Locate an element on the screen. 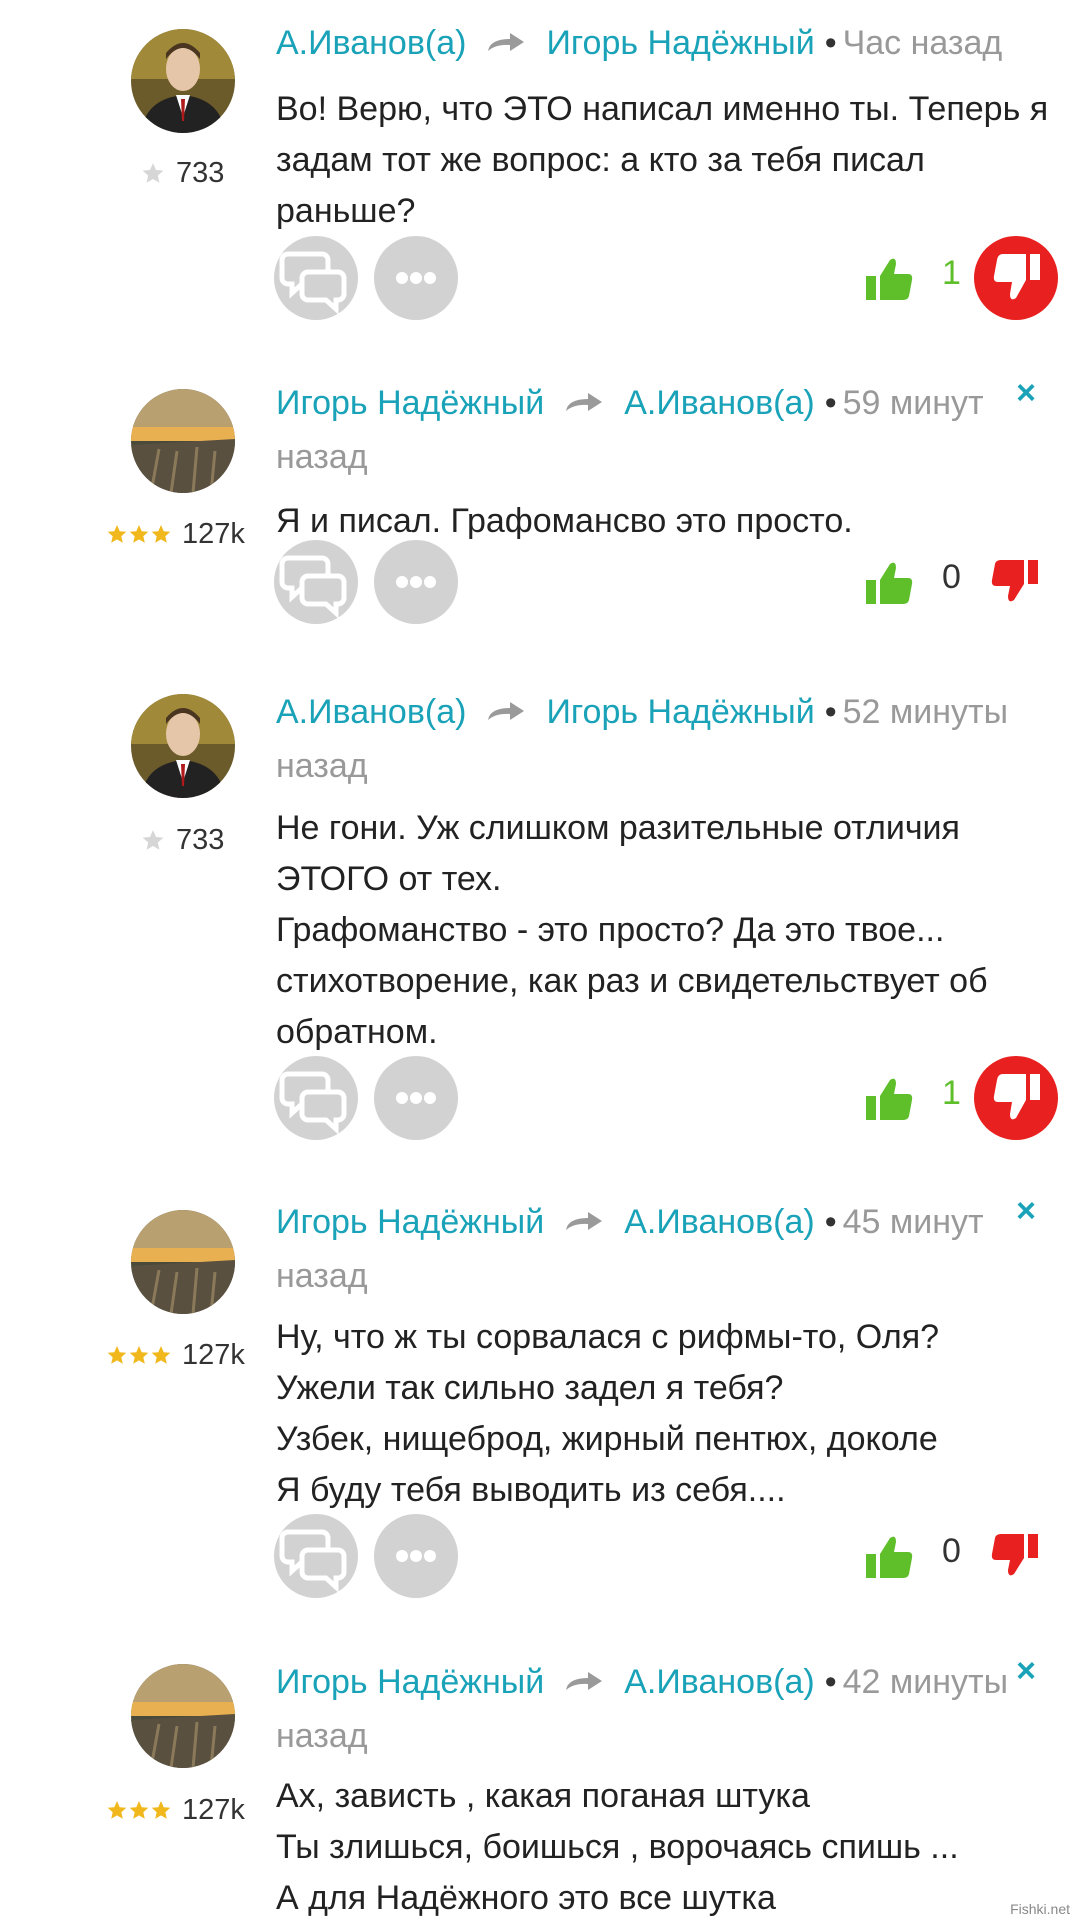 Image resolution: width=1080 pixels, height=1924 pixels. text-line: ЭТОГО от тех. is located at coordinates (389, 879).